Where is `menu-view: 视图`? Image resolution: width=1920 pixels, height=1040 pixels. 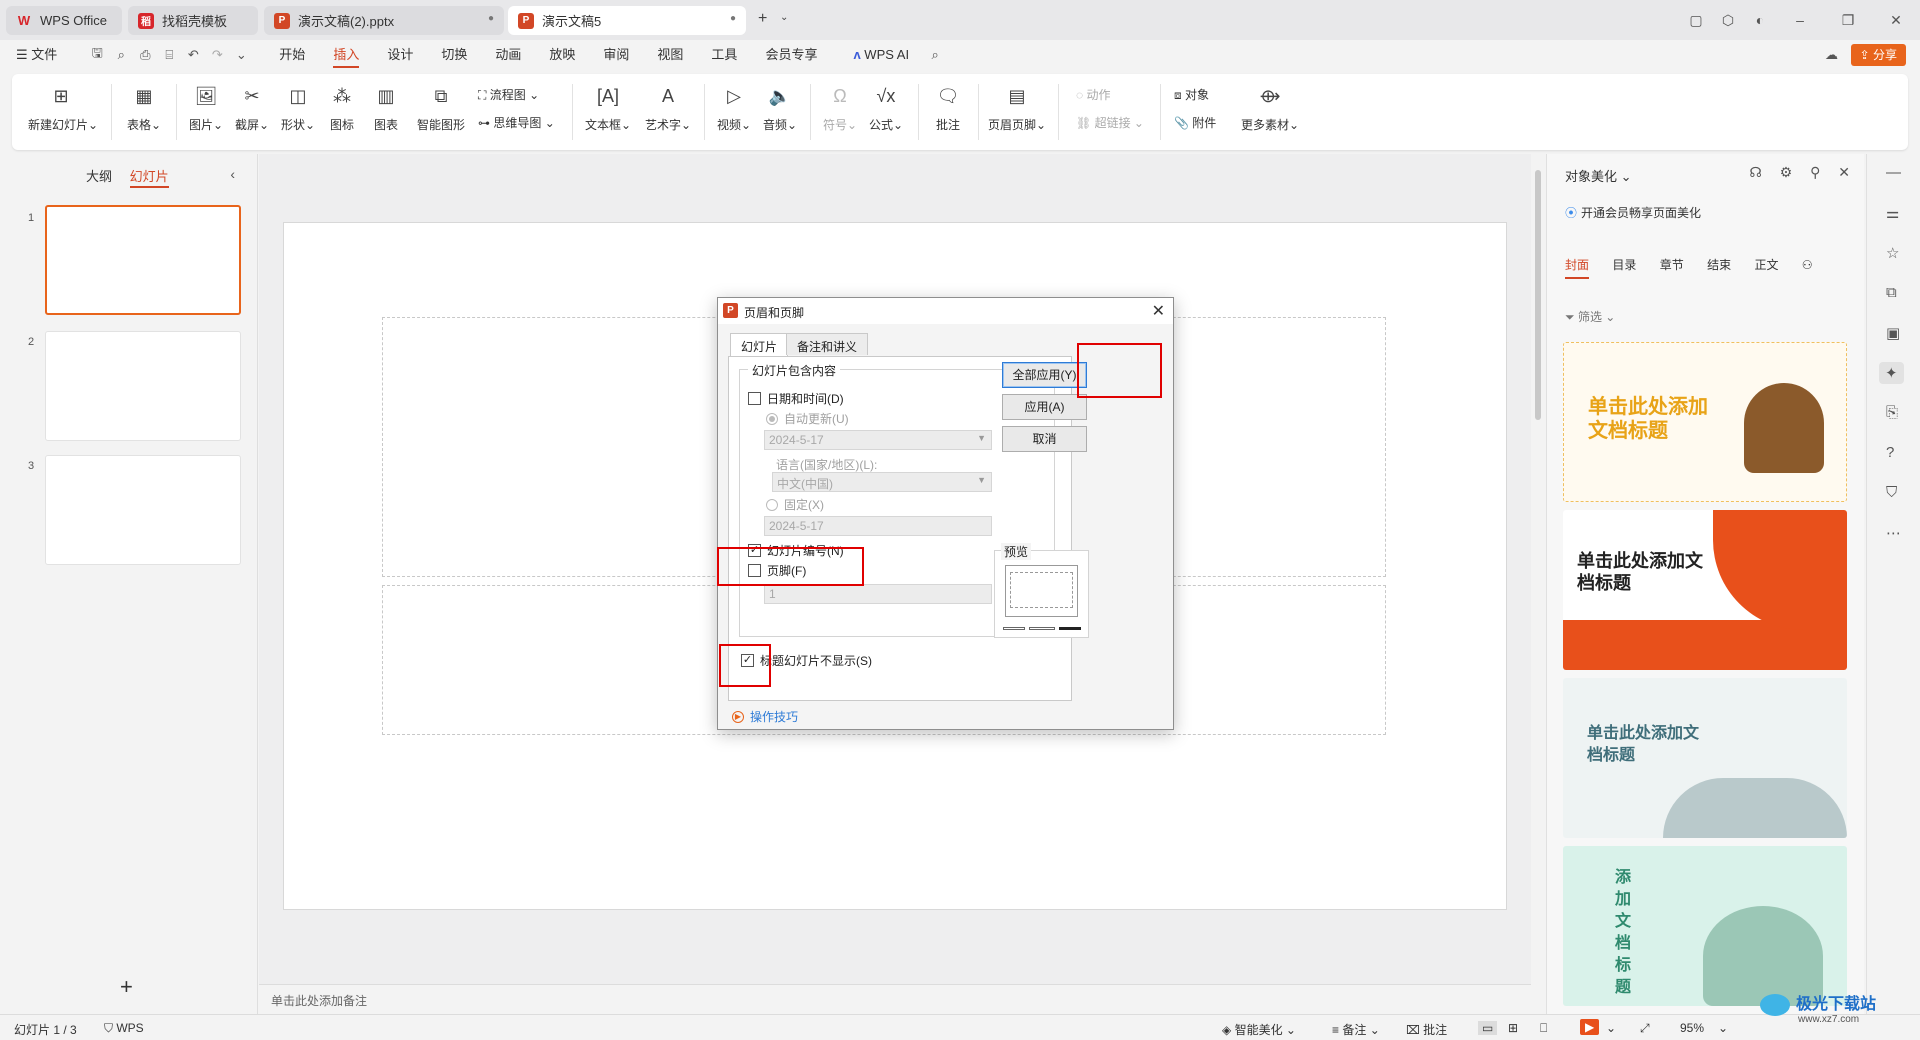
menu-view: 视图 is located at coordinates (670, 55).